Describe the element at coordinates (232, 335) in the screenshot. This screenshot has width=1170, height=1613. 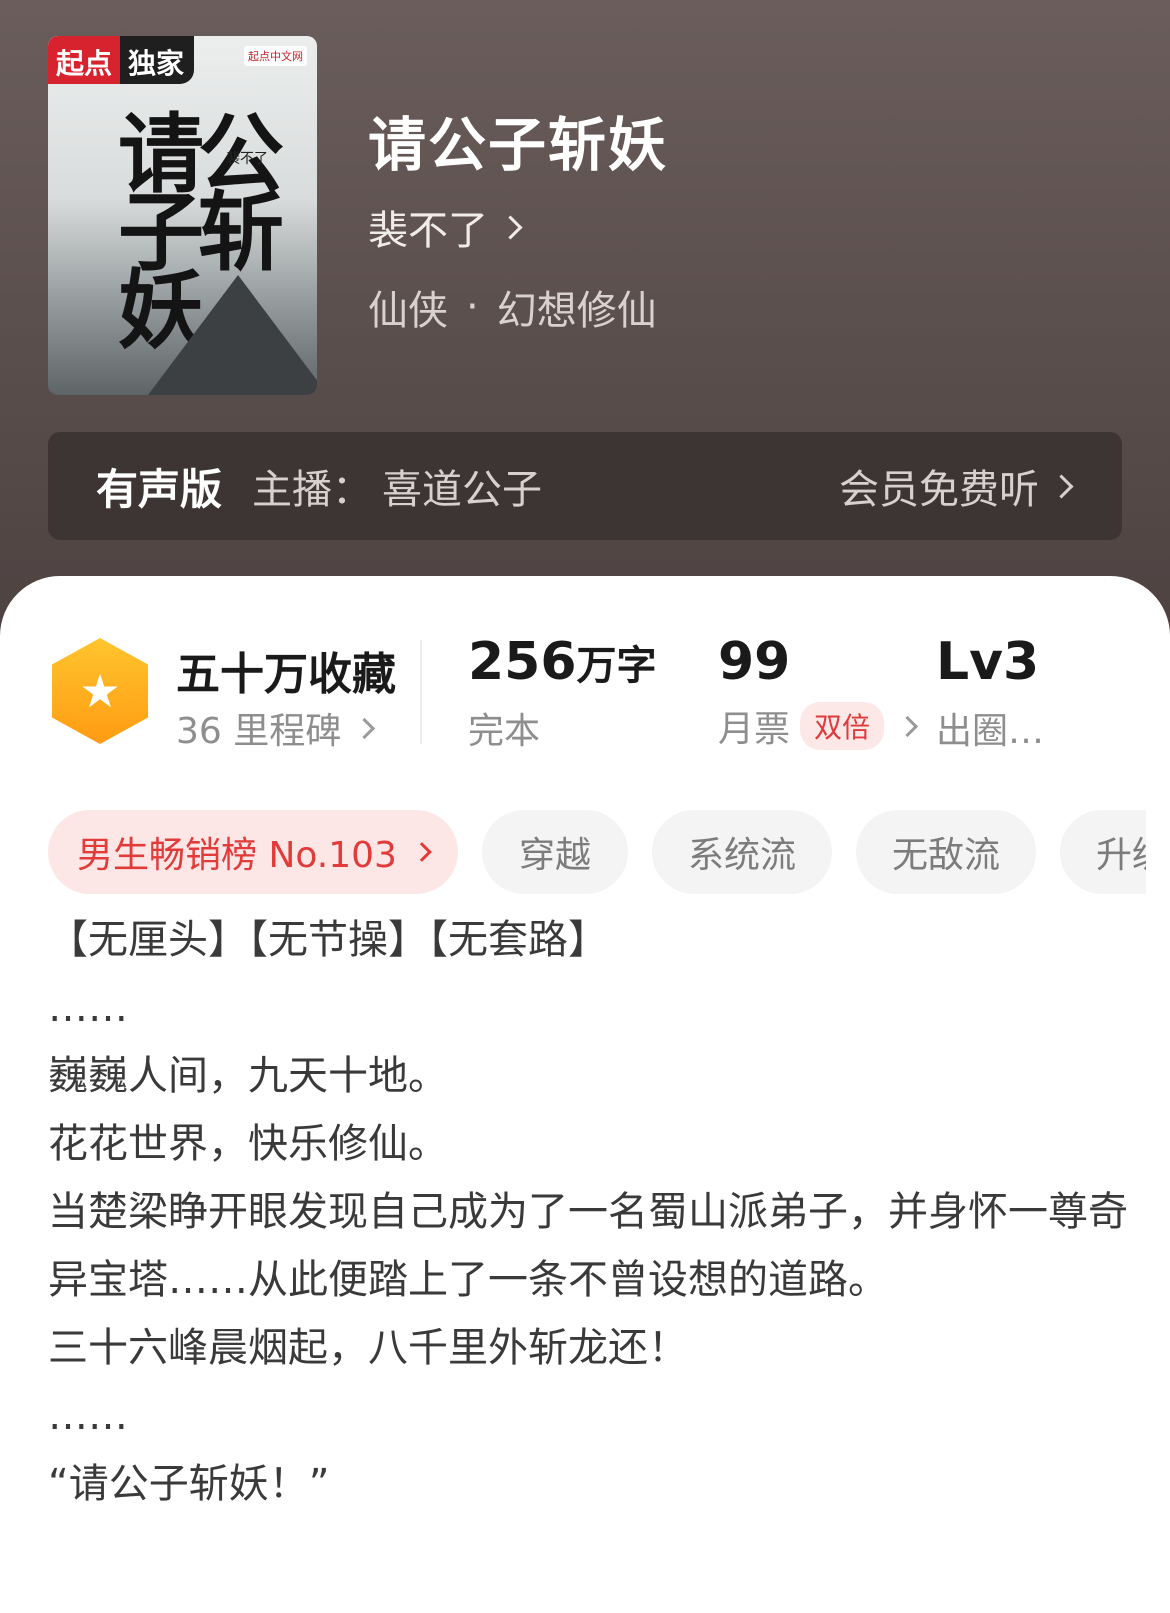
I see `cover-mountain-art` at that location.